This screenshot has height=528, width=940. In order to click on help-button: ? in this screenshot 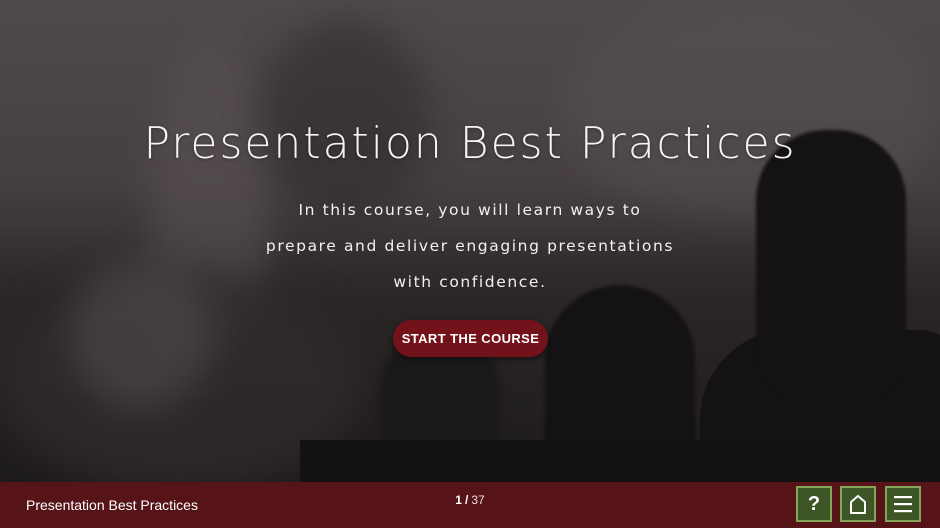, I will do `click(814, 504)`.